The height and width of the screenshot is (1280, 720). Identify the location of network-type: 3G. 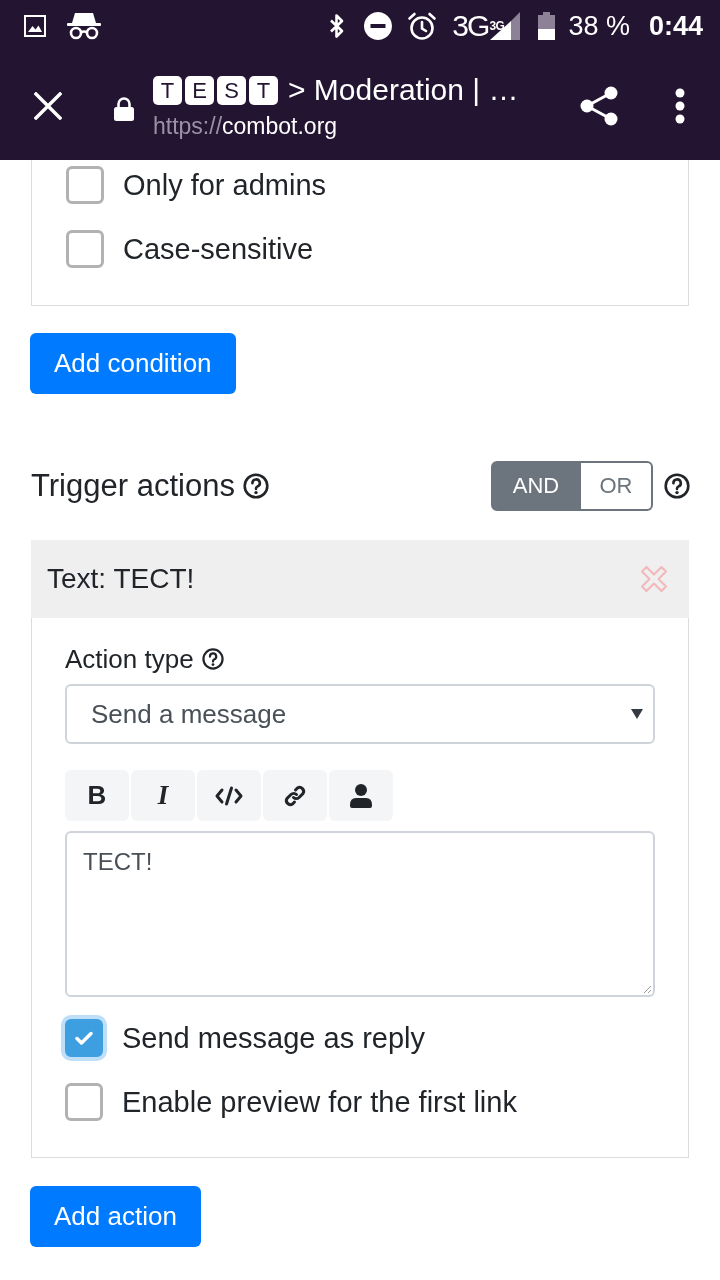
(470, 26).